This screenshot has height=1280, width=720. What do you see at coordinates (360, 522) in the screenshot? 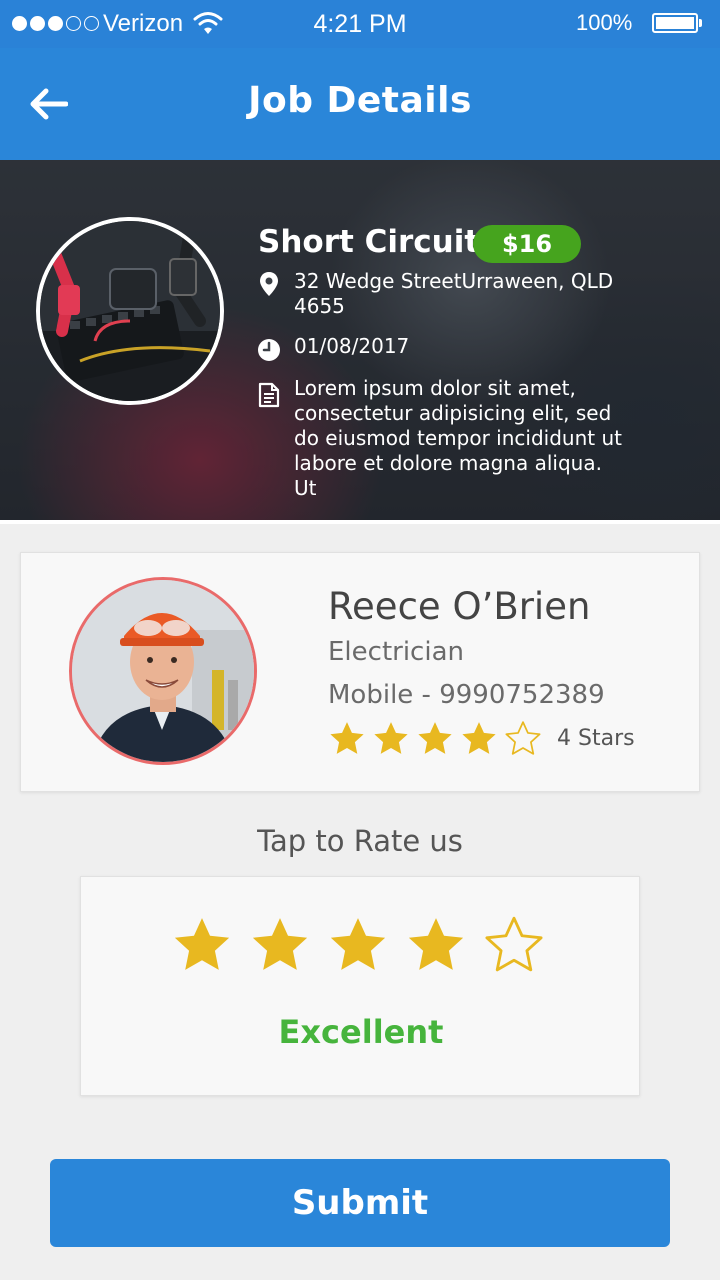
I see `divider` at bounding box center [360, 522].